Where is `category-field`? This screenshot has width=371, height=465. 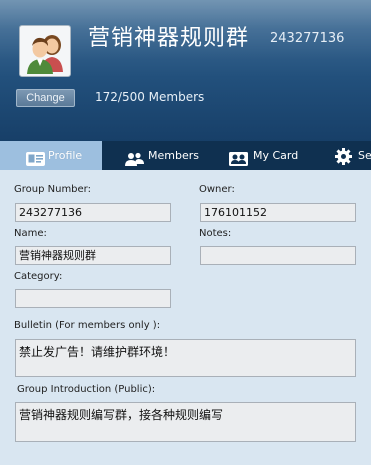
category-field is located at coordinates (93, 298).